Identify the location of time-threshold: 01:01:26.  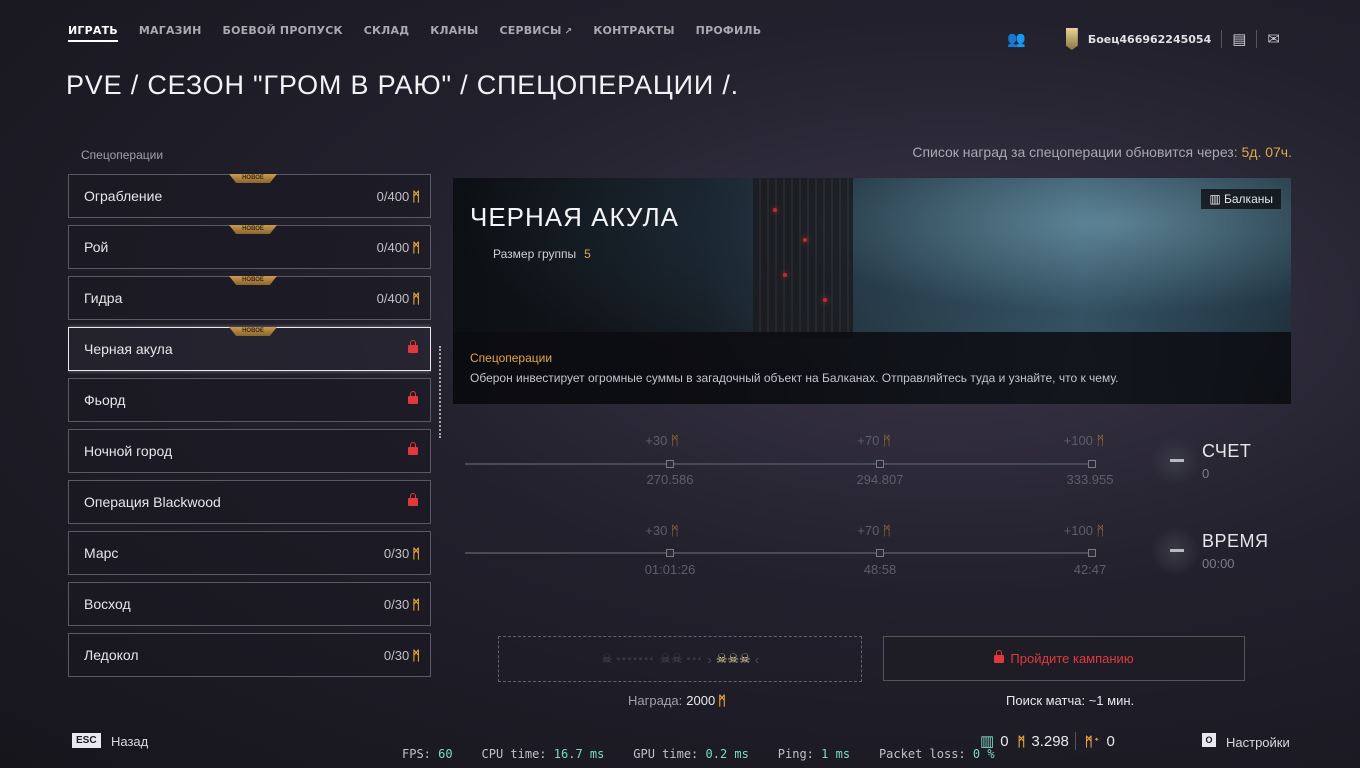
(670, 569).